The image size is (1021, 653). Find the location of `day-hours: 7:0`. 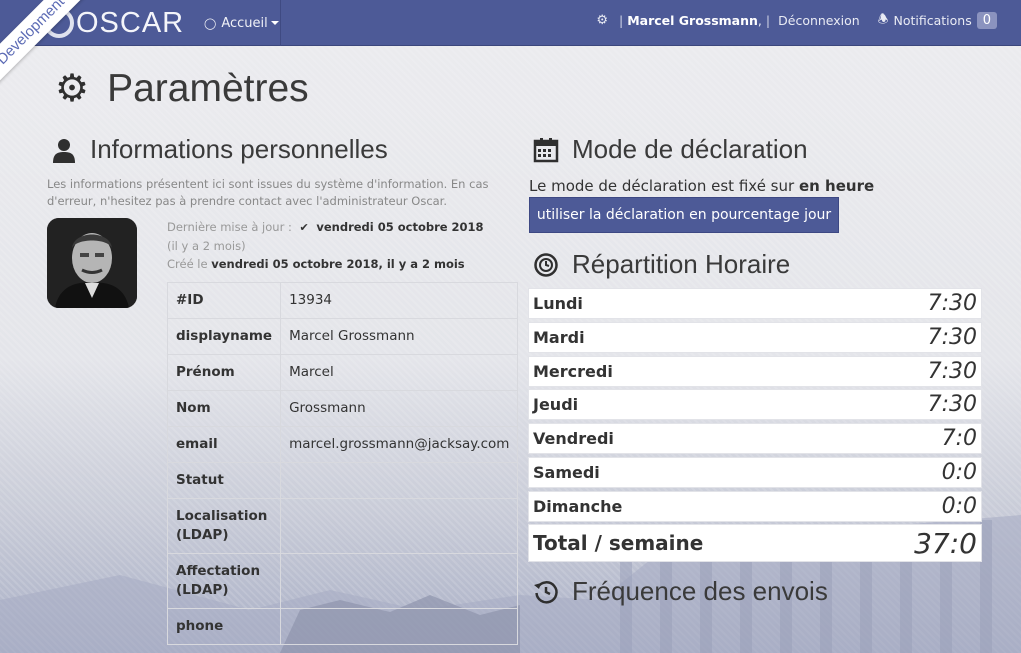

day-hours: 7:0 is located at coordinates (959, 438).